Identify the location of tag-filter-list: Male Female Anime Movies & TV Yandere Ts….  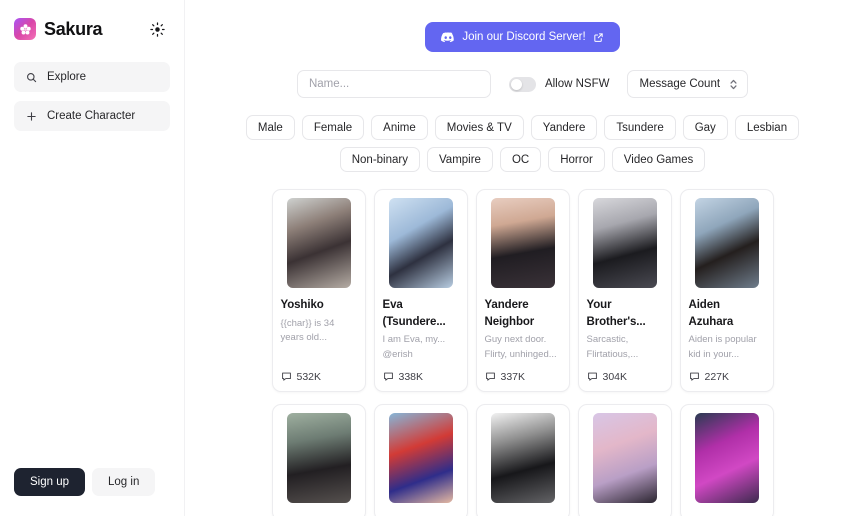
(522, 143).